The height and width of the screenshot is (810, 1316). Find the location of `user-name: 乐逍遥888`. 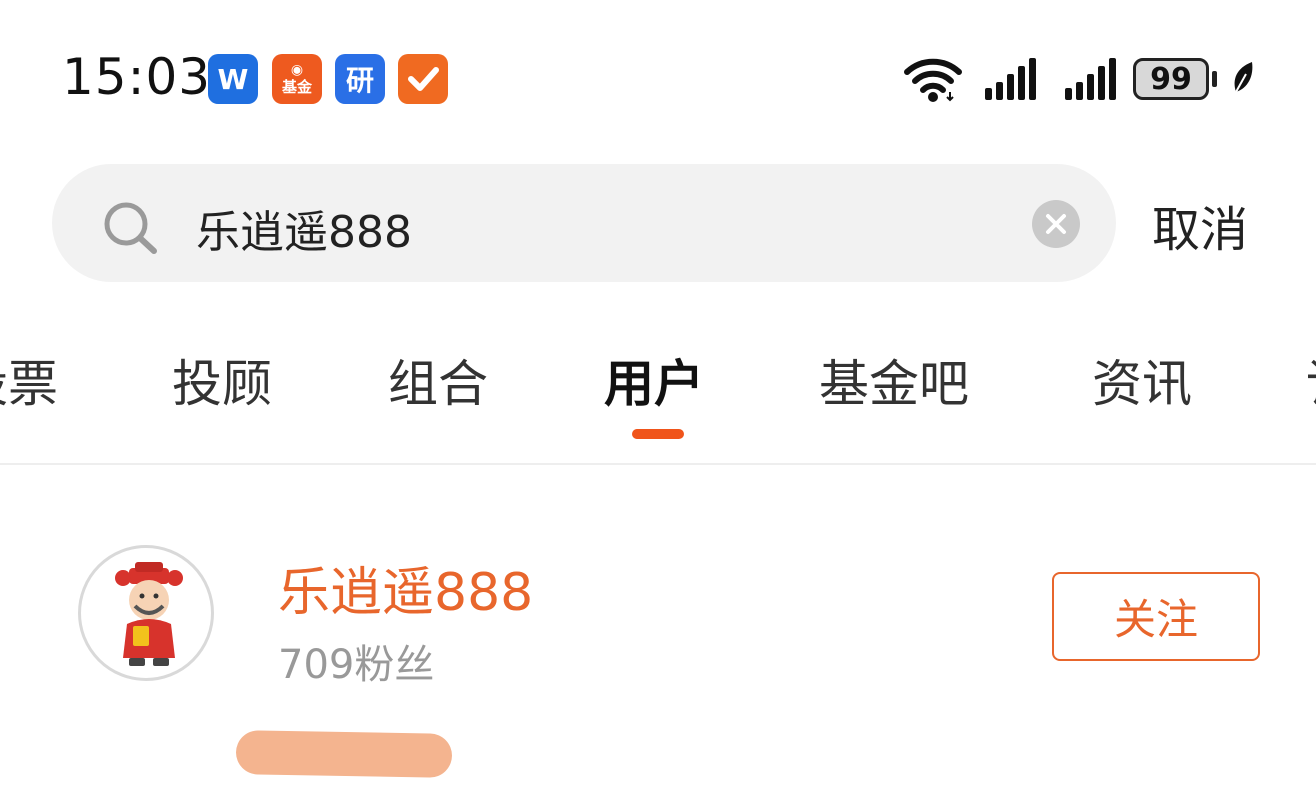

user-name: 乐逍遥888 is located at coordinates (405, 587).